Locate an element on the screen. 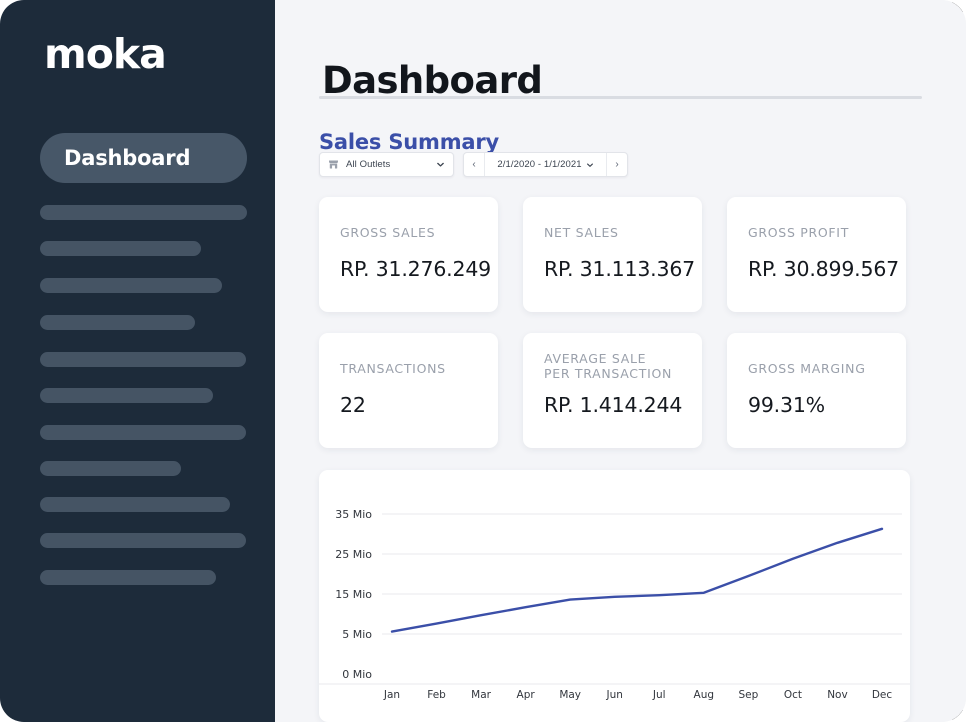 Image resolution: width=966 pixels, height=722 pixels. chart-y-tick-label: 15 Mio is located at coordinates (353, 594).